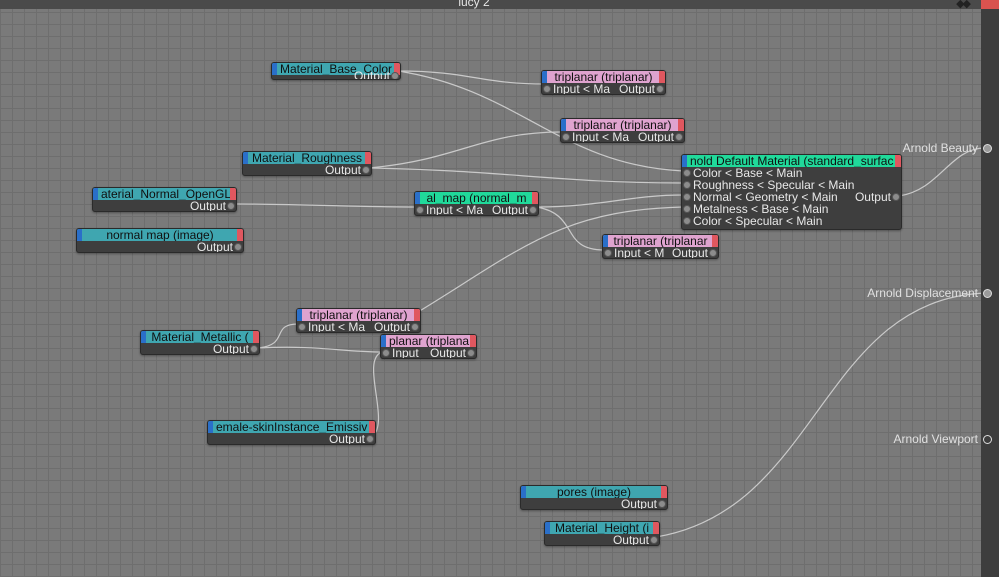 Image resolution: width=999 pixels, height=577 pixels. I want to click on node-emissive: emale-skinInstance_Emissiv Output, so click(291, 432).